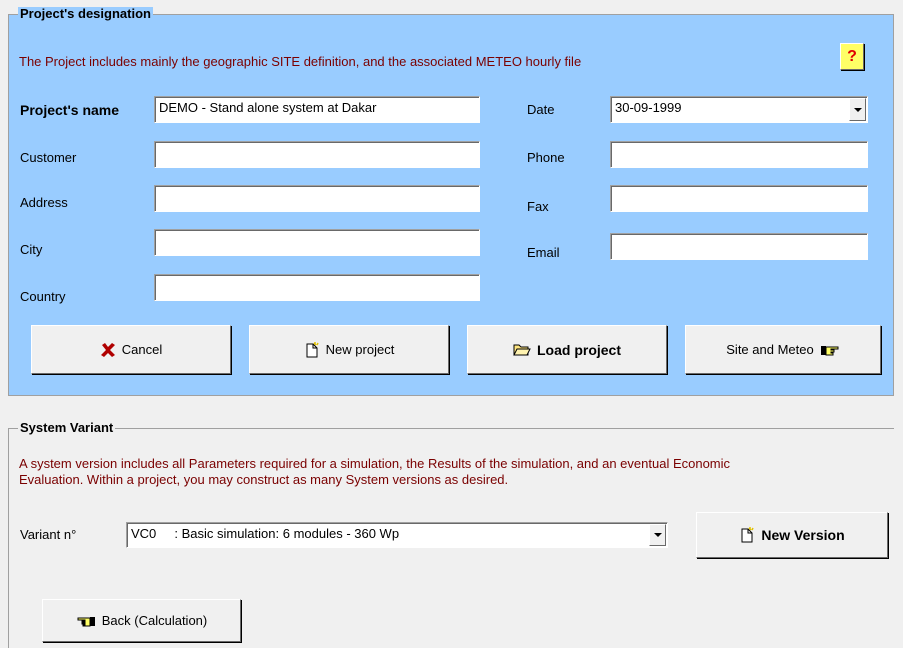 The width and height of the screenshot is (903, 648). What do you see at coordinates (648, 107) in the screenshot?
I see `date-value: 30-09-1999` at bounding box center [648, 107].